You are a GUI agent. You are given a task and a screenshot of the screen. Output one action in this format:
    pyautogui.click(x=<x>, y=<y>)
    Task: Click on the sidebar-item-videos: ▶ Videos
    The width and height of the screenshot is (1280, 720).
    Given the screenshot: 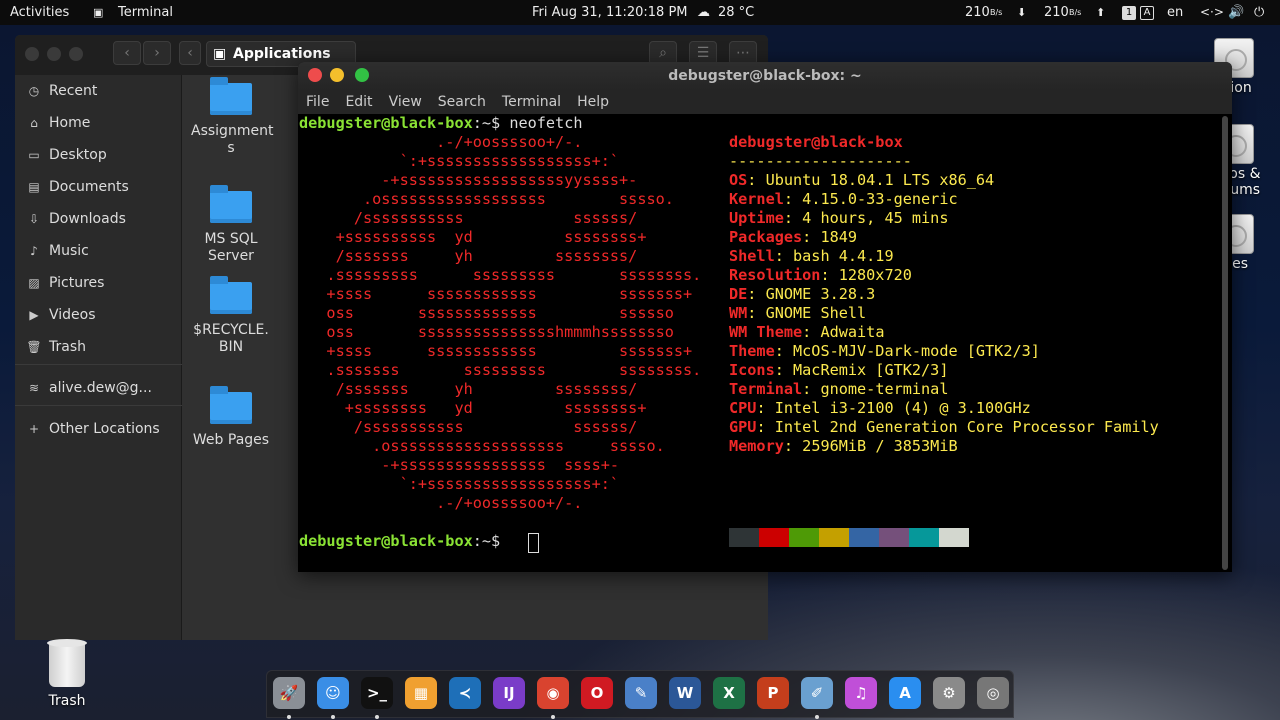 What is the action you would take?
    pyautogui.click(x=98, y=315)
    